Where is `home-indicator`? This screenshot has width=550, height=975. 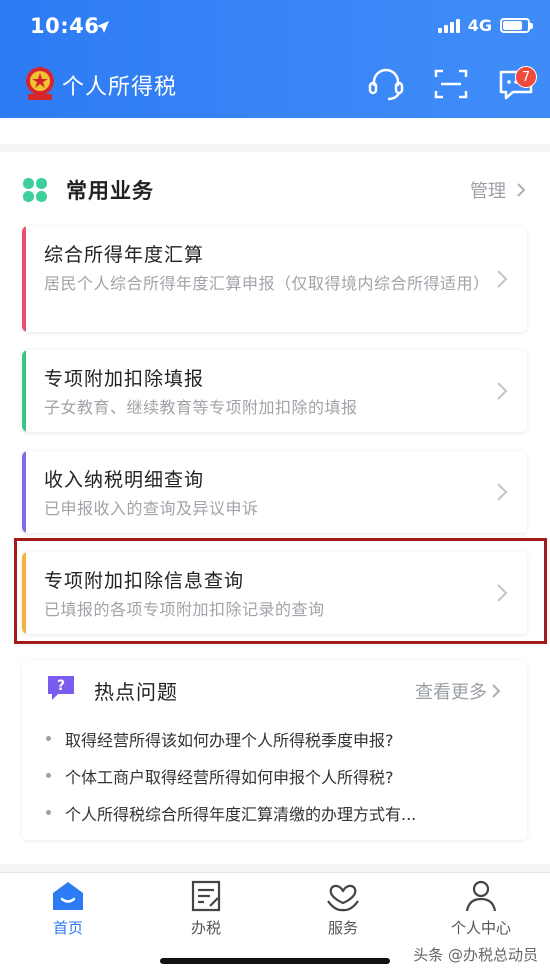
home-indicator is located at coordinates (275, 961).